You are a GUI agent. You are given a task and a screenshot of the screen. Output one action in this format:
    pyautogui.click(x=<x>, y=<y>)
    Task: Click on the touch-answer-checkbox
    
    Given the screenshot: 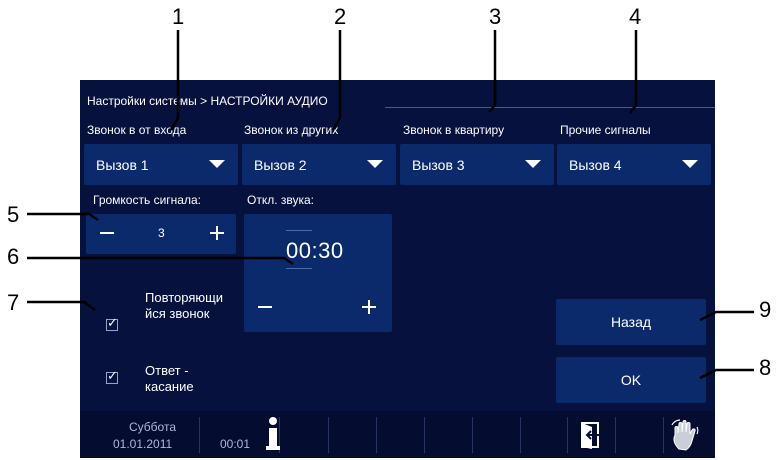 What is the action you would take?
    pyautogui.click(x=112, y=376)
    